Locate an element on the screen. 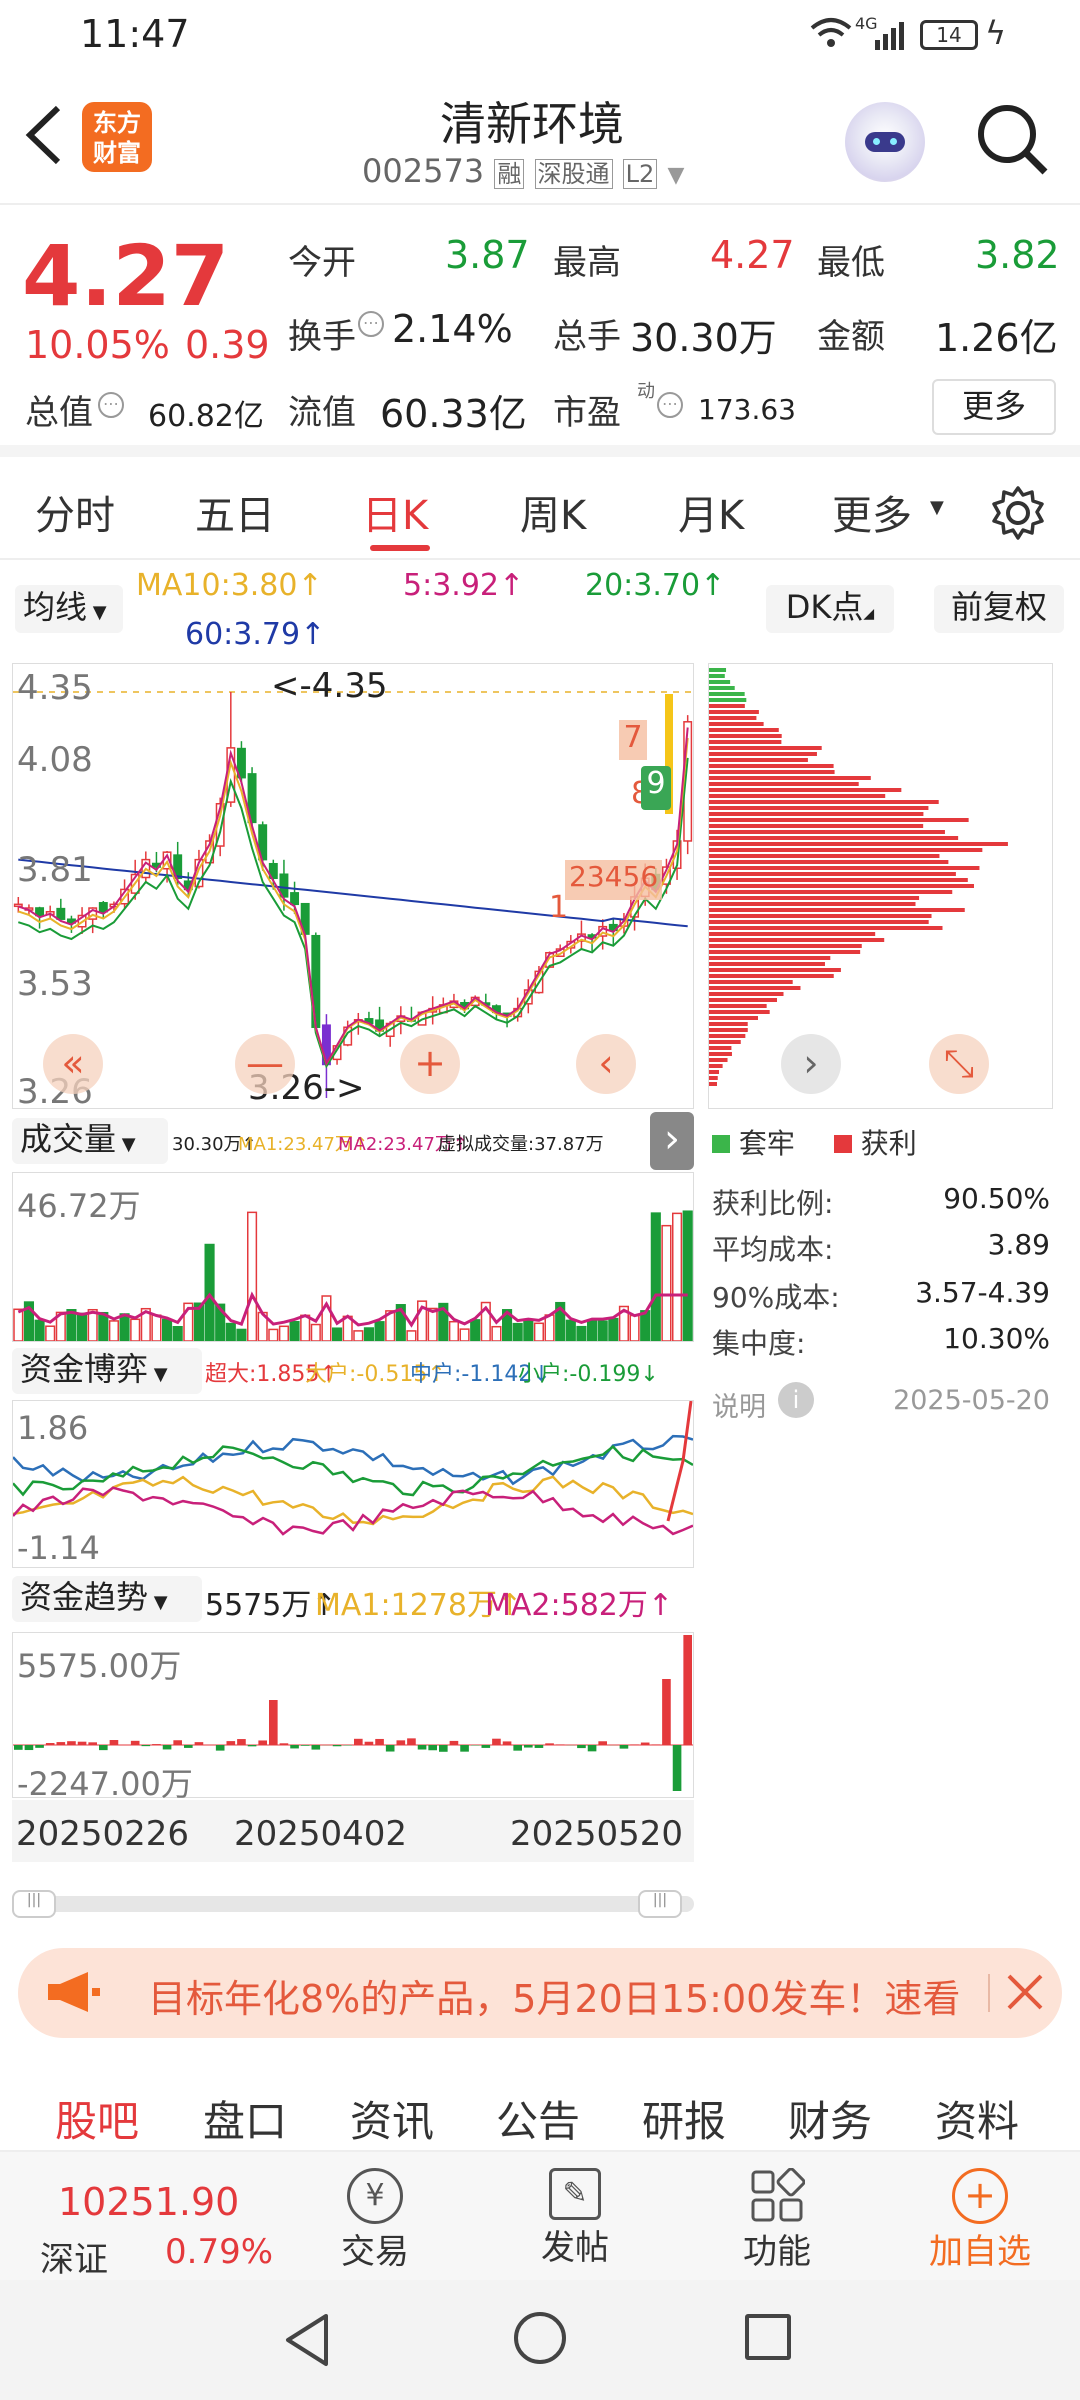 This screenshot has width=1080, height=2400. nav-back-icon is located at coordinates (307, 2342).